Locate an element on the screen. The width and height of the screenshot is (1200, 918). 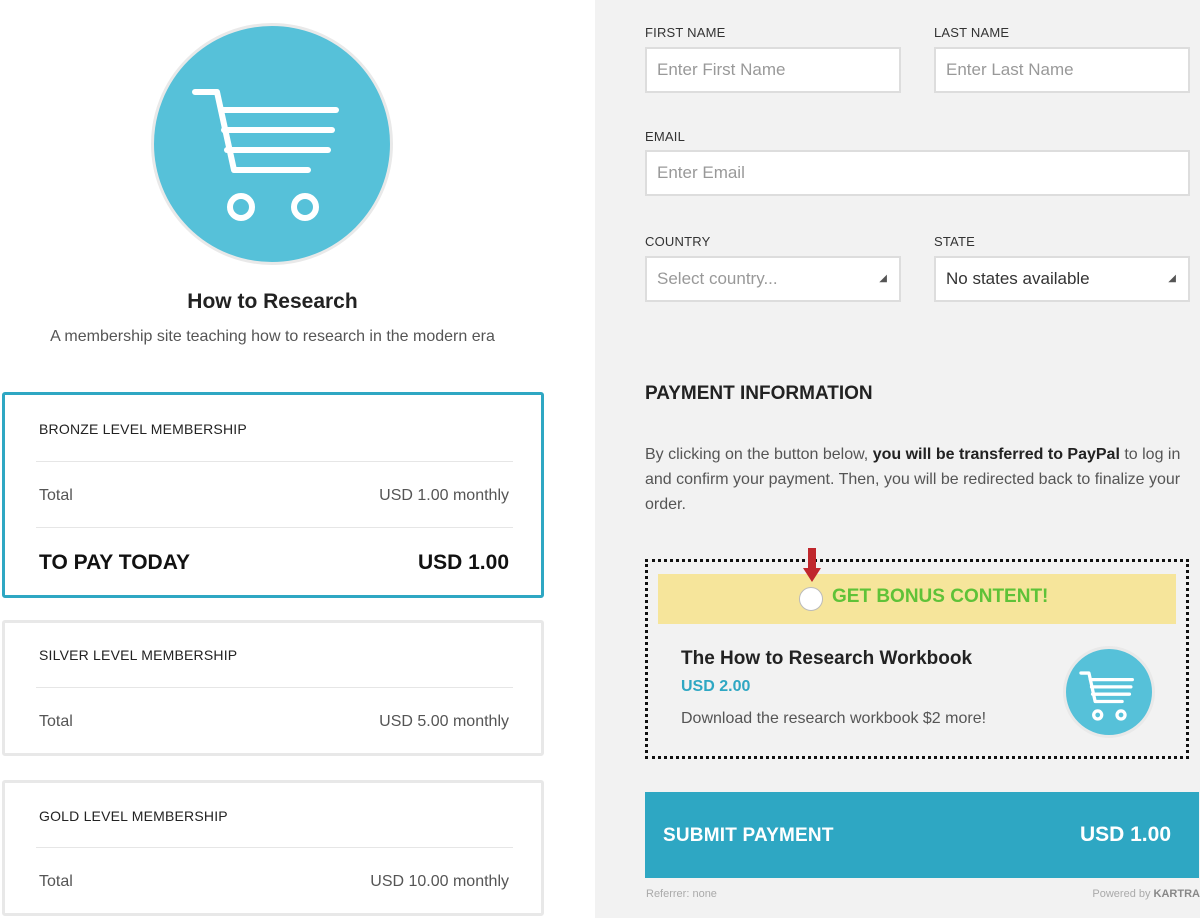
email-label: EMAIL is located at coordinates (665, 136).